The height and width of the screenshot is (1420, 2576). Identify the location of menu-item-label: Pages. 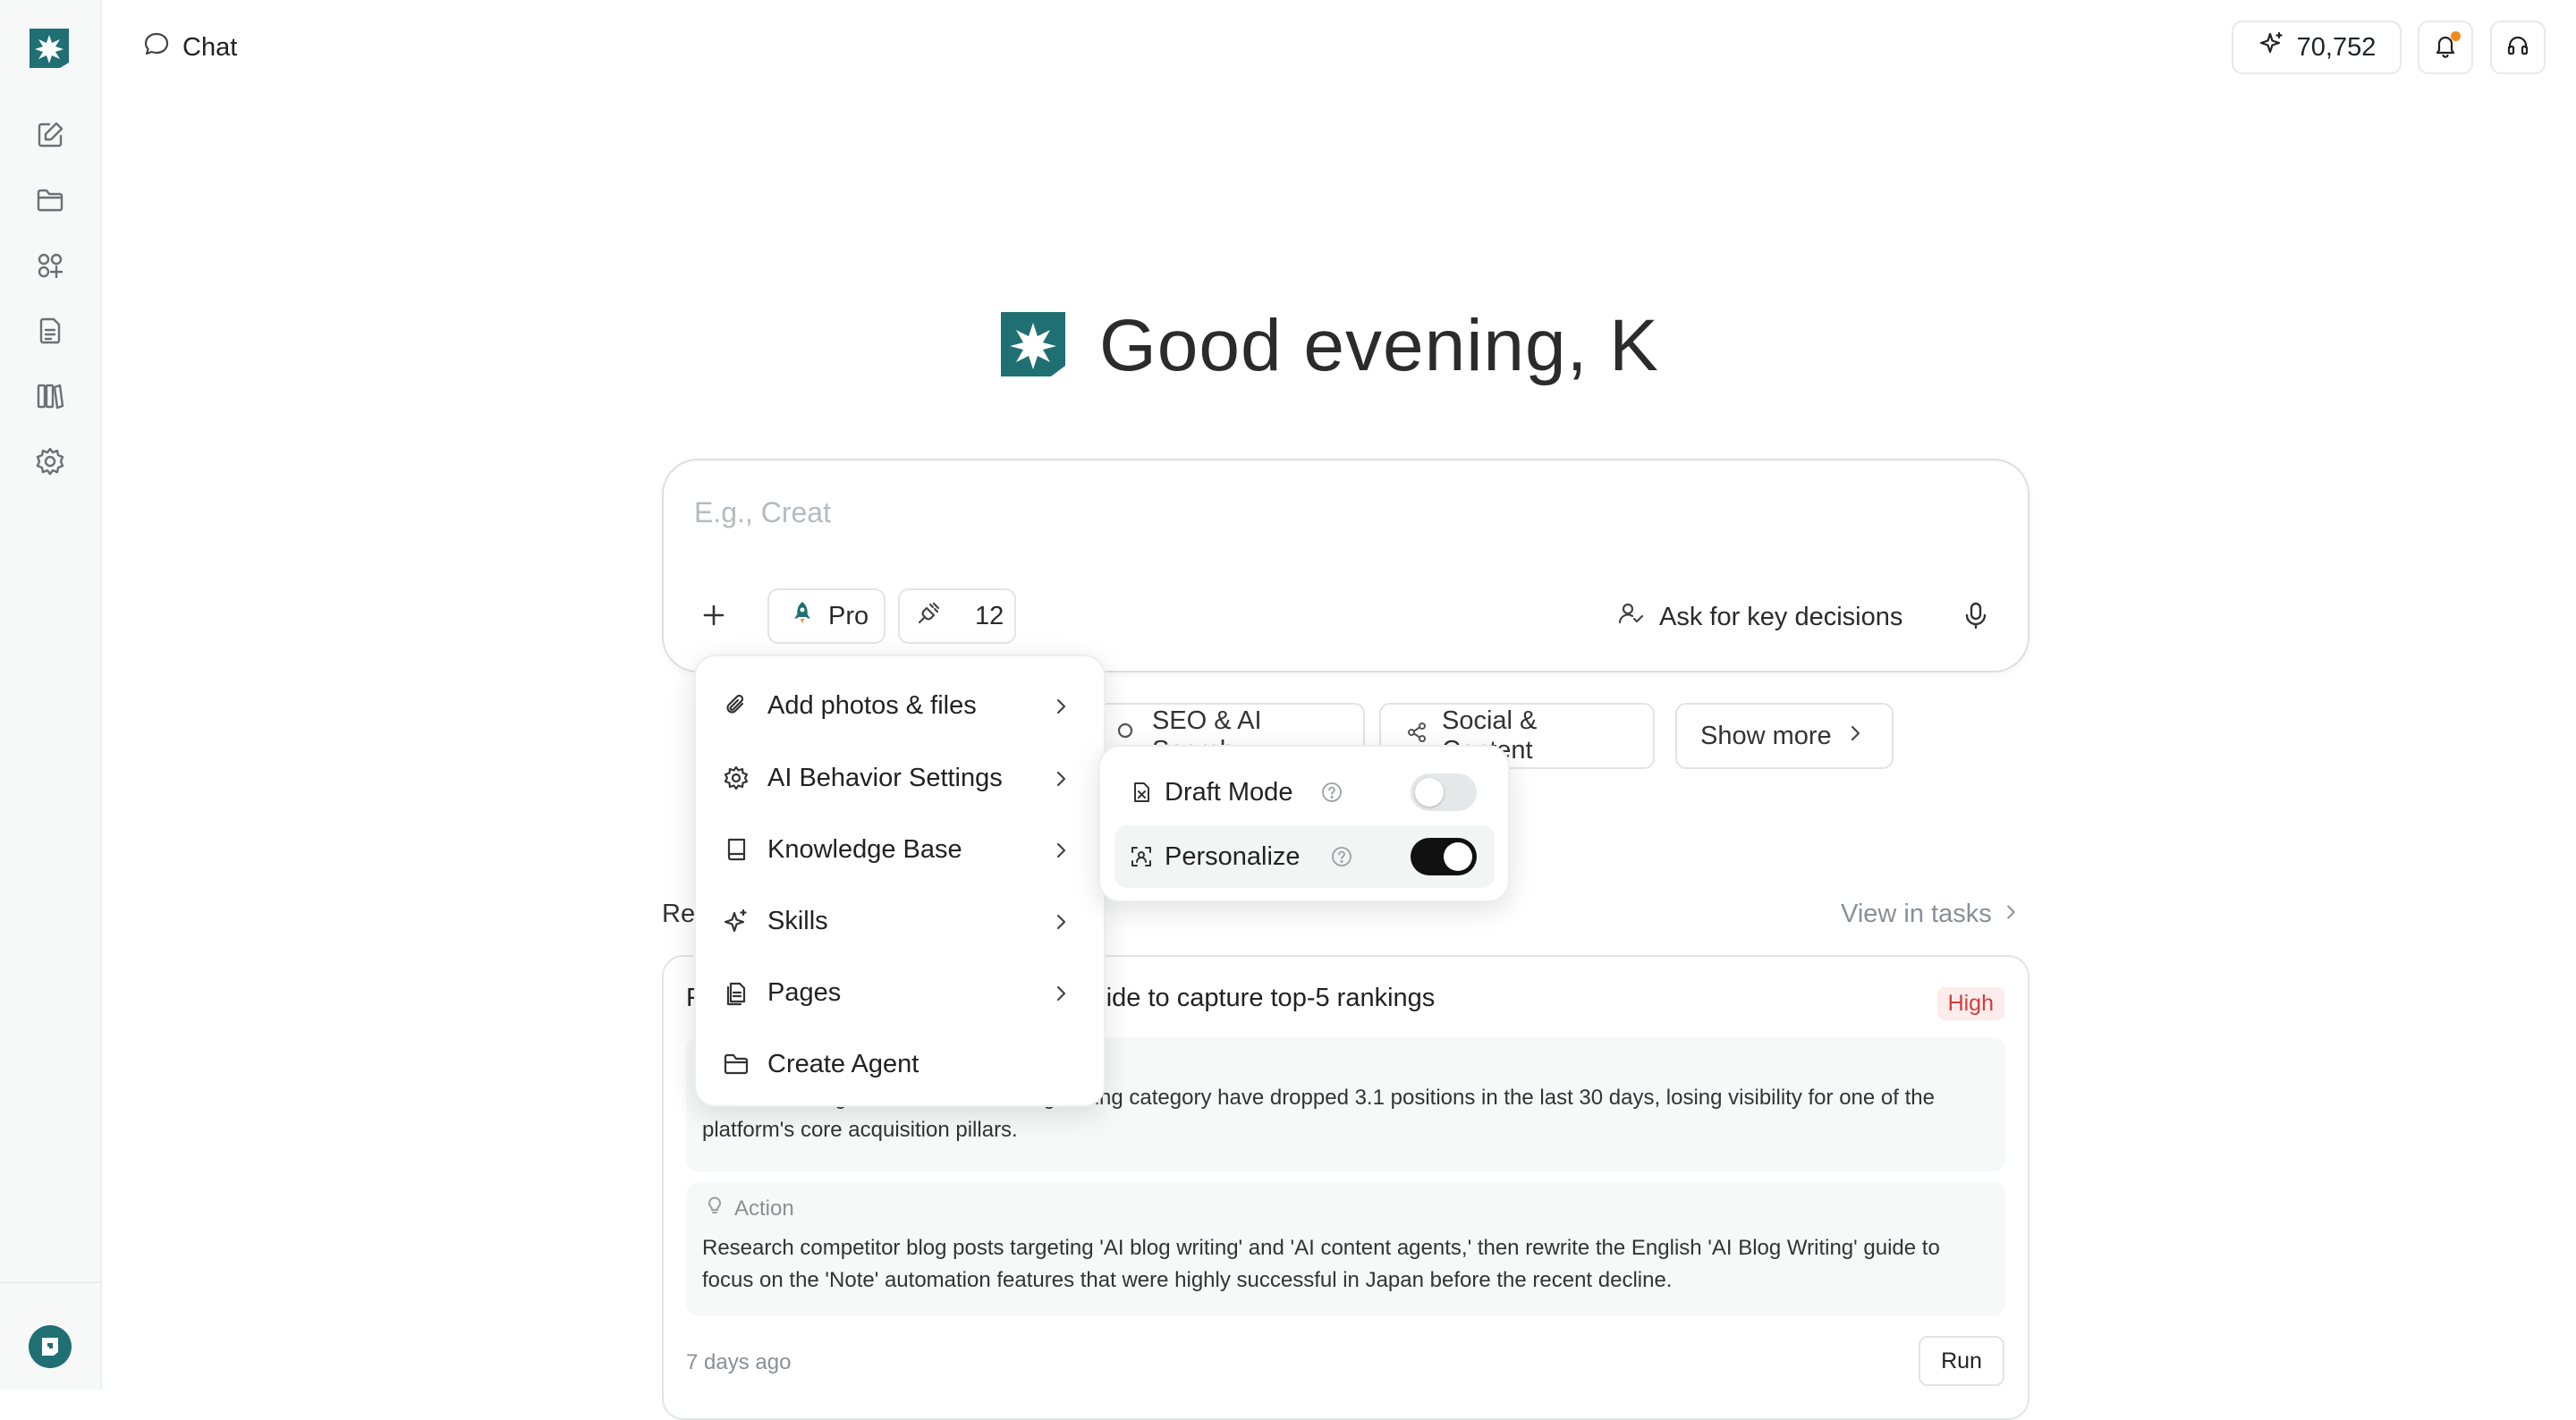
(804, 992).